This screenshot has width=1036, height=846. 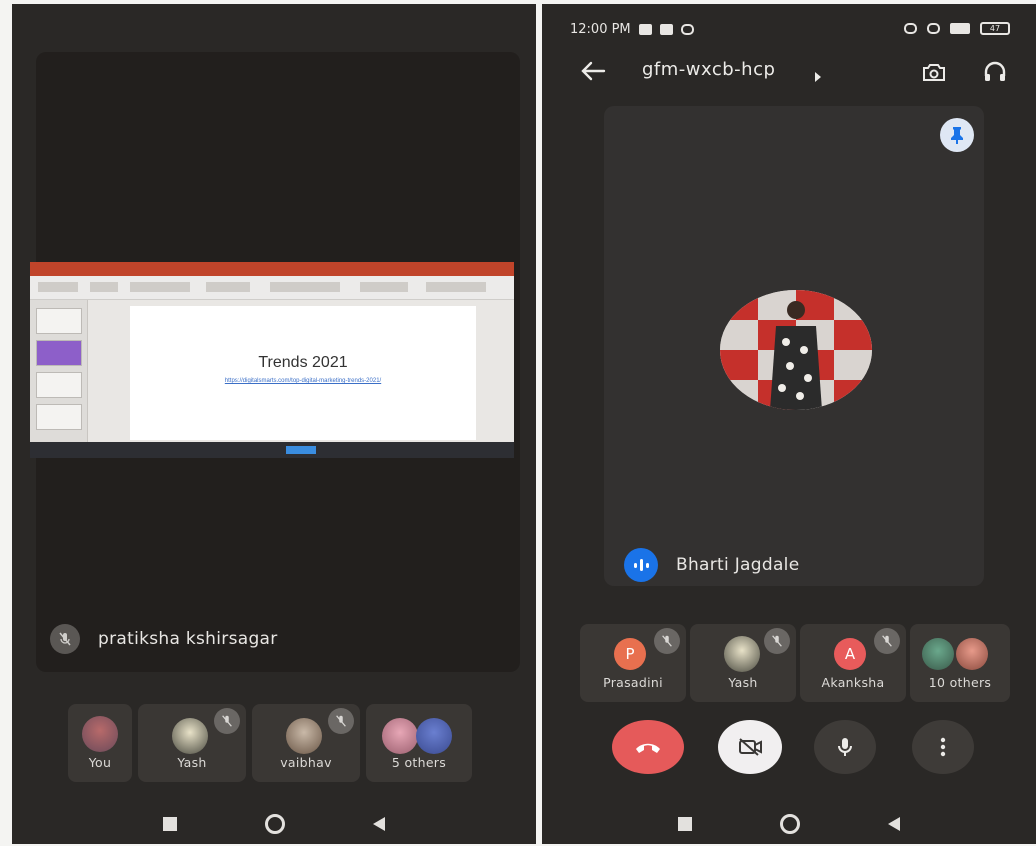 I want to click on camera-toggle-button, so click(x=750, y=747).